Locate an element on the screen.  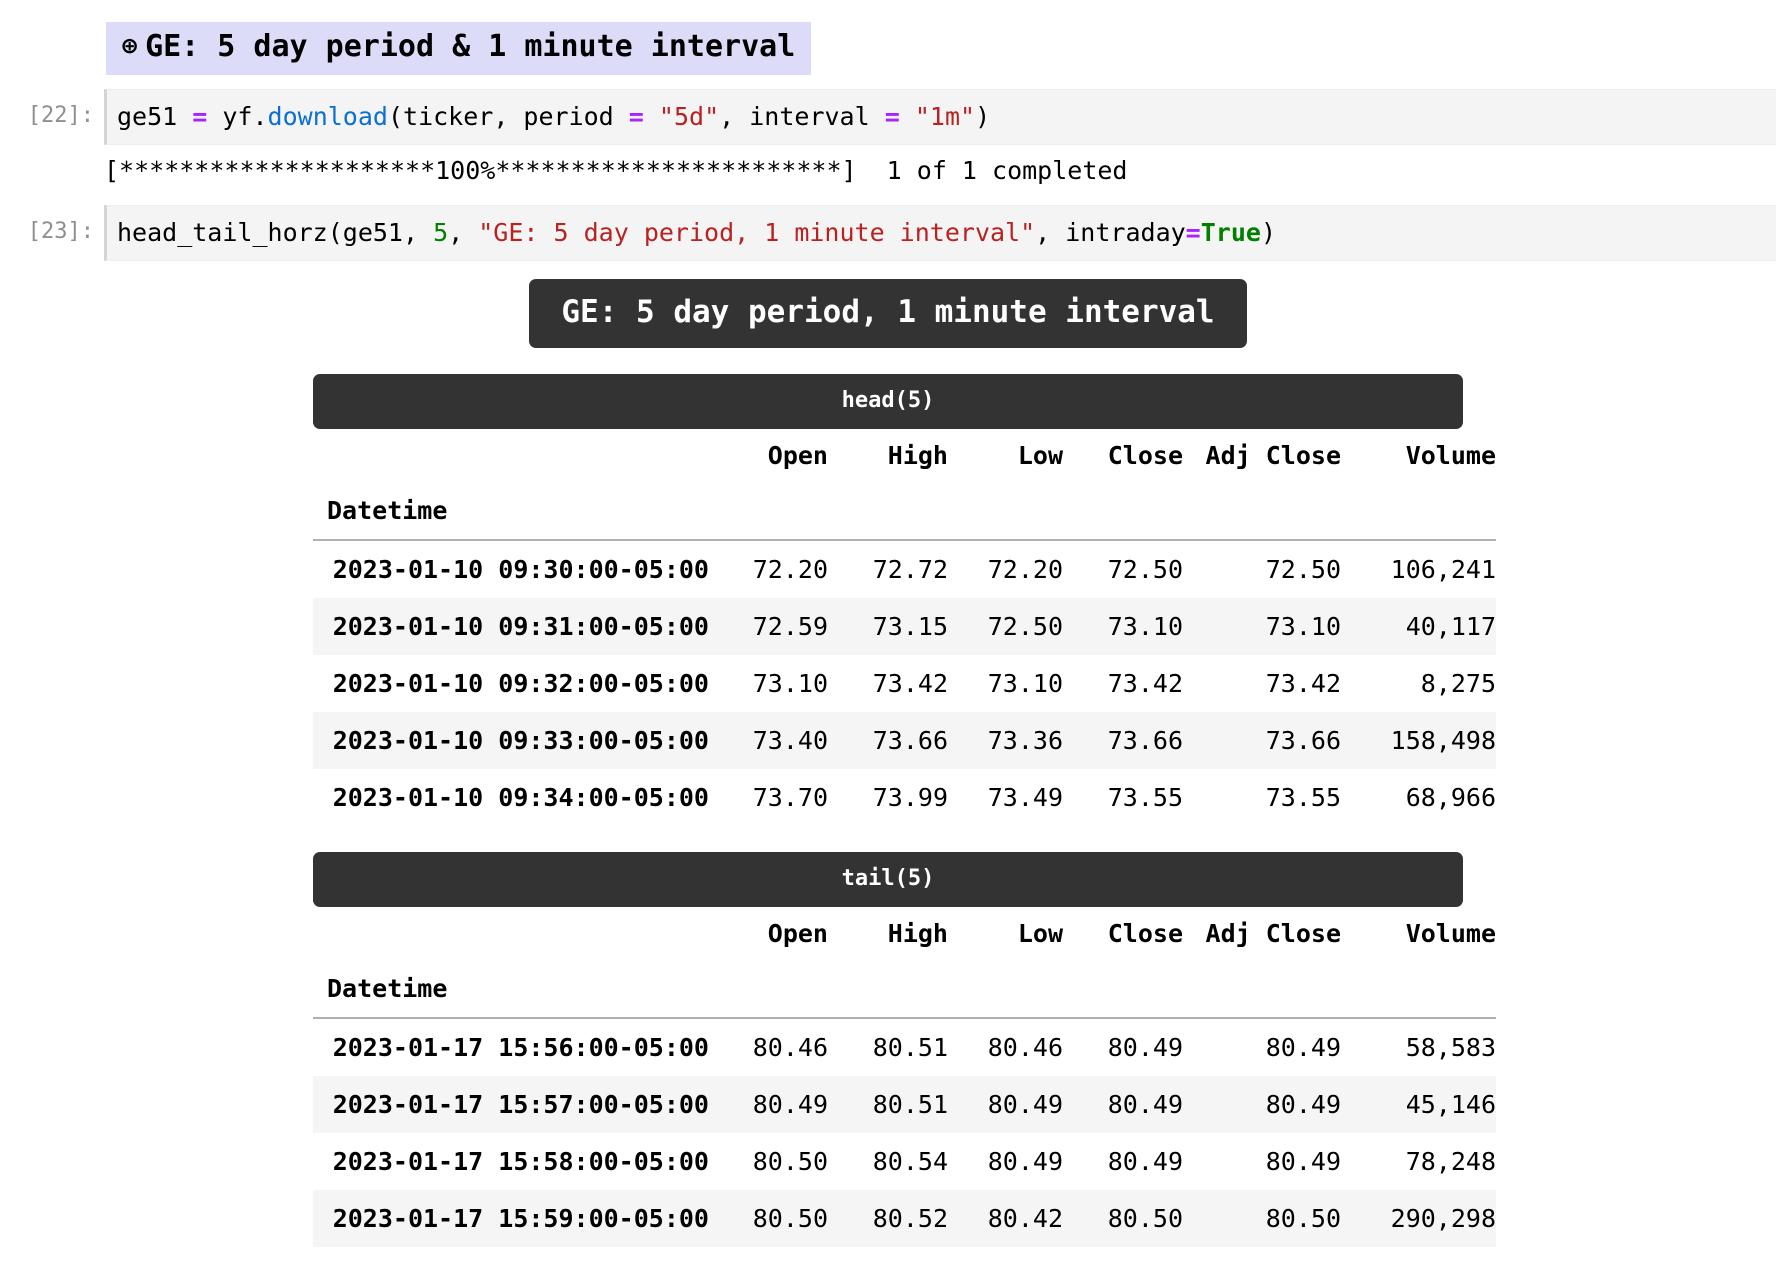
table-cell: 290,298 is located at coordinates (1443, 1218).